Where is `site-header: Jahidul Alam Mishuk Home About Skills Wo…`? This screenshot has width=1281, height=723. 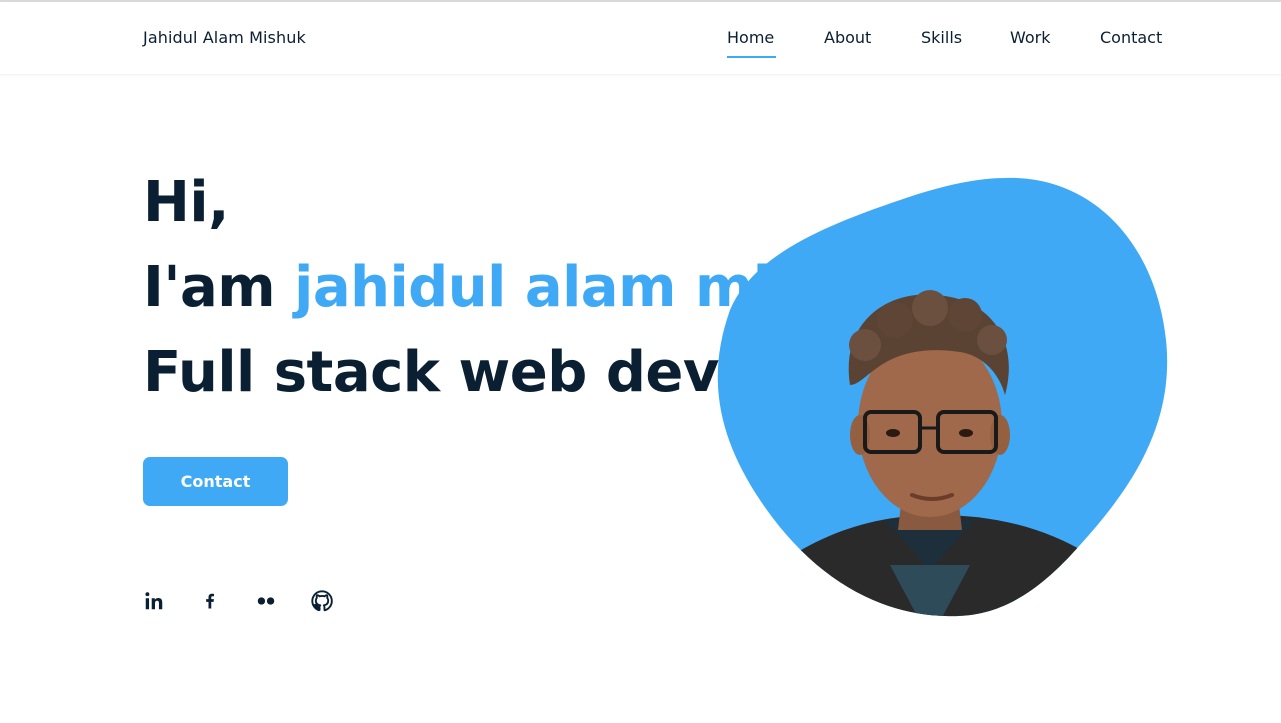 site-header: Jahidul Alam Mishuk Home About Skills Wo… is located at coordinates (640, 38).